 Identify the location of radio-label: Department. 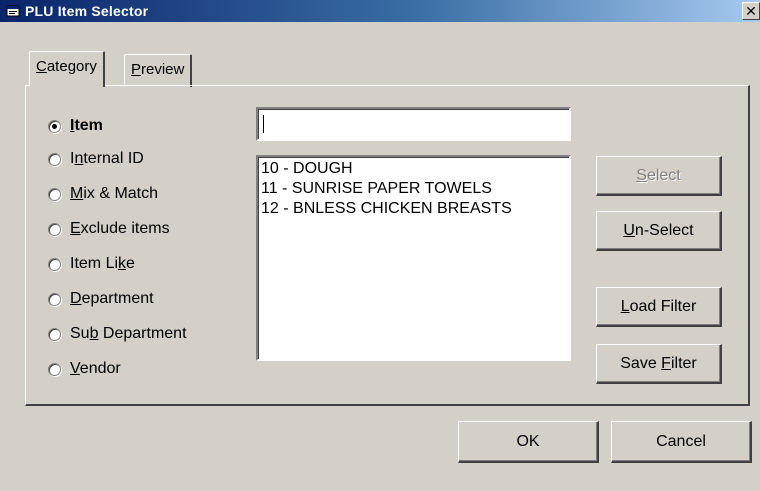
(112, 298).